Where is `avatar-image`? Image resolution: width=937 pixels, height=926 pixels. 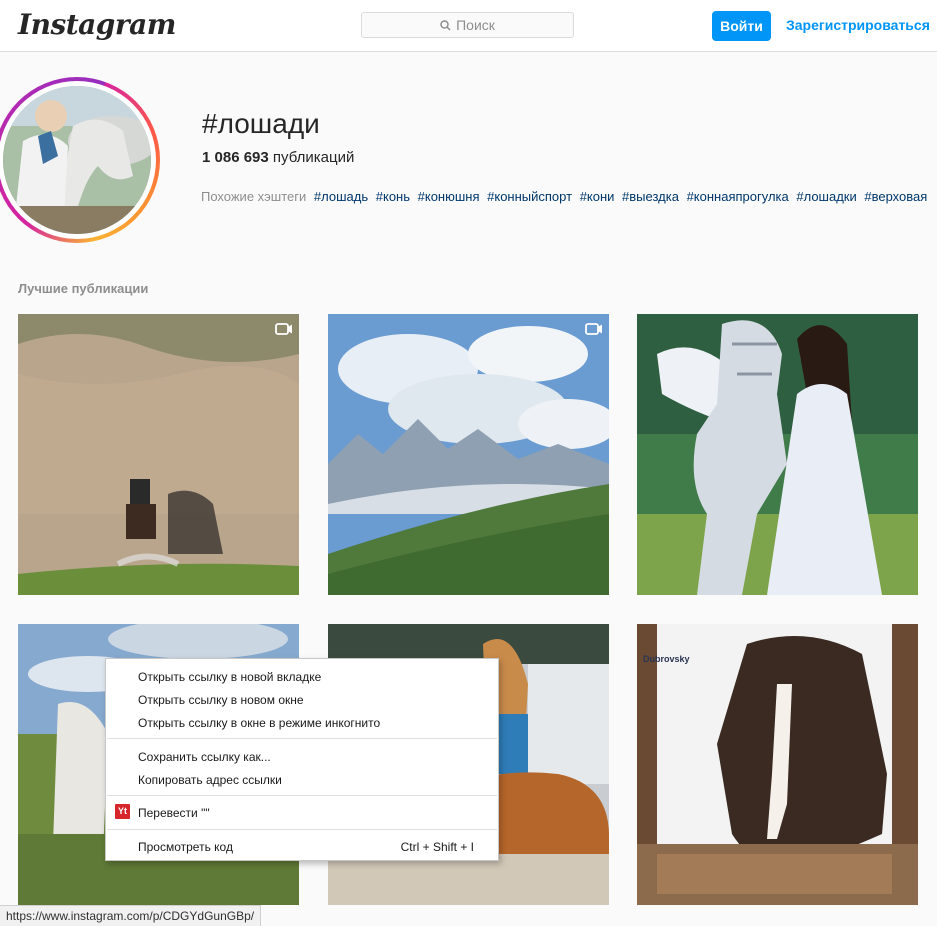
avatar-image is located at coordinates (77, 160).